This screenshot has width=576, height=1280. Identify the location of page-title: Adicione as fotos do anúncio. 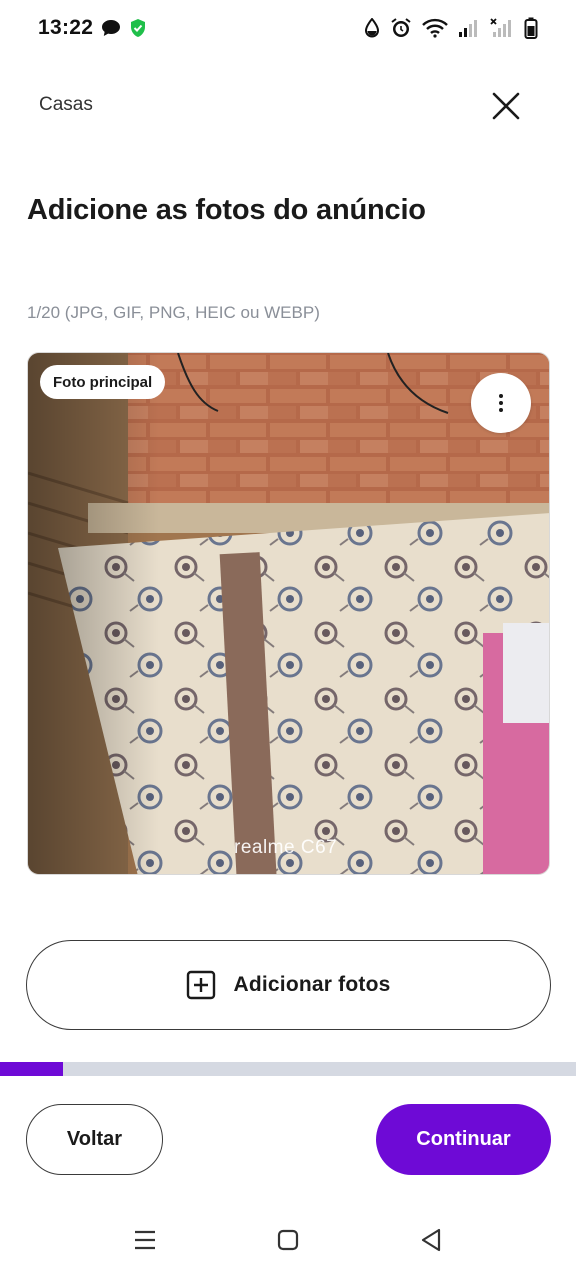
(226, 210).